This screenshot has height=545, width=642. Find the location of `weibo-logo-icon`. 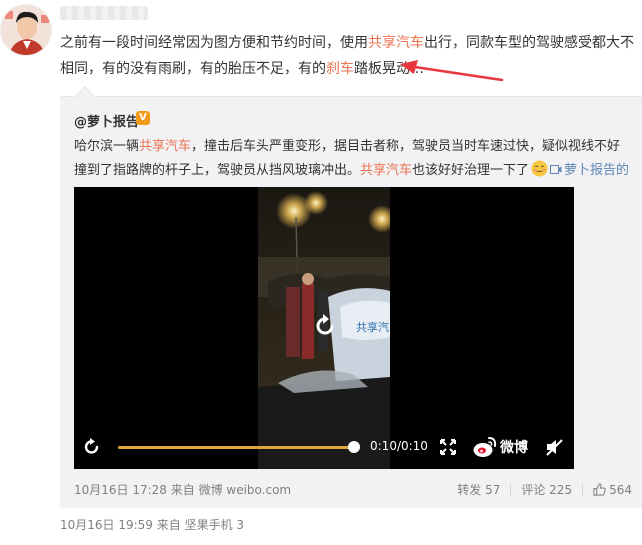

weibo-logo-icon is located at coordinates (485, 447).